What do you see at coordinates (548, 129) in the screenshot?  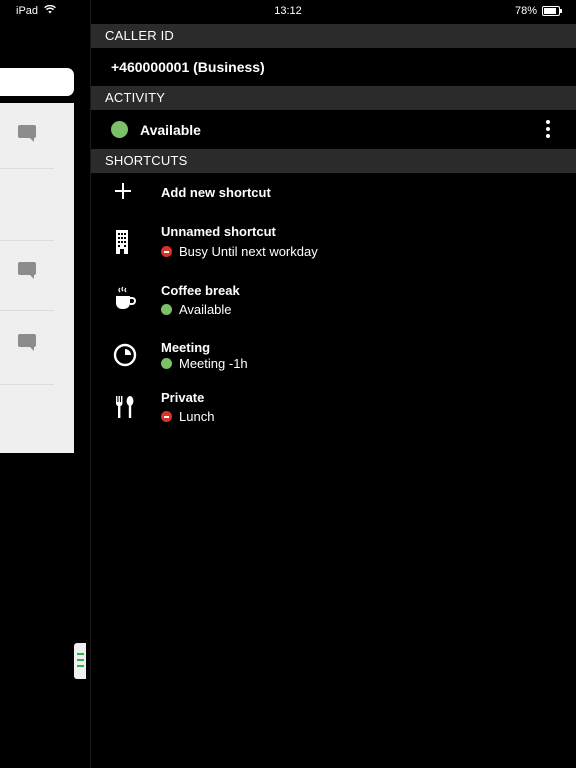 I see `more-options-icon` at bounding box center [548, 129].